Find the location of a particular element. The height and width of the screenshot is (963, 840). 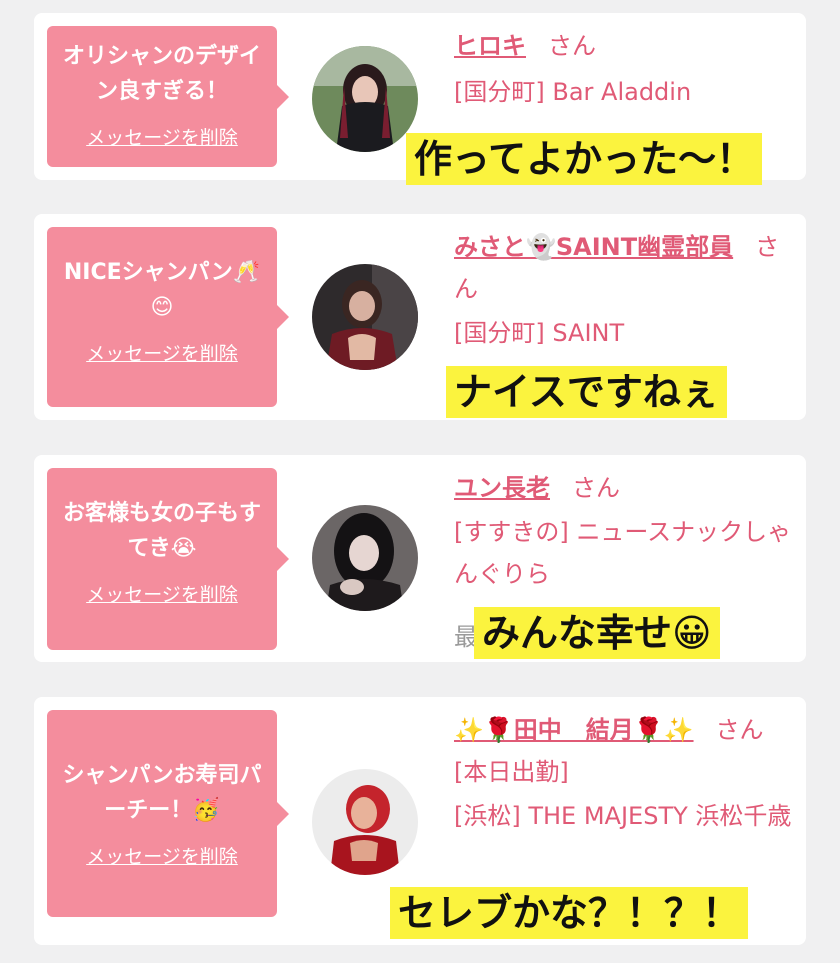

message-bubble: NICEシャンパン🥂😊 メッセージを削除 is located at coordinates (168, 317).